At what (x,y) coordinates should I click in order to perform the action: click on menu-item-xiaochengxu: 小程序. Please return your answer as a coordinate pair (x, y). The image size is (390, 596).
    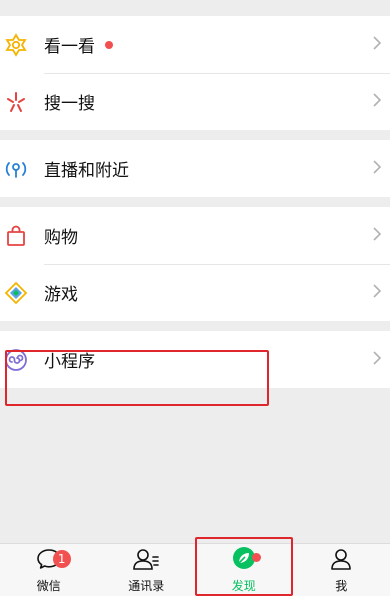
    Looking at the image, I should click on (195, 359).